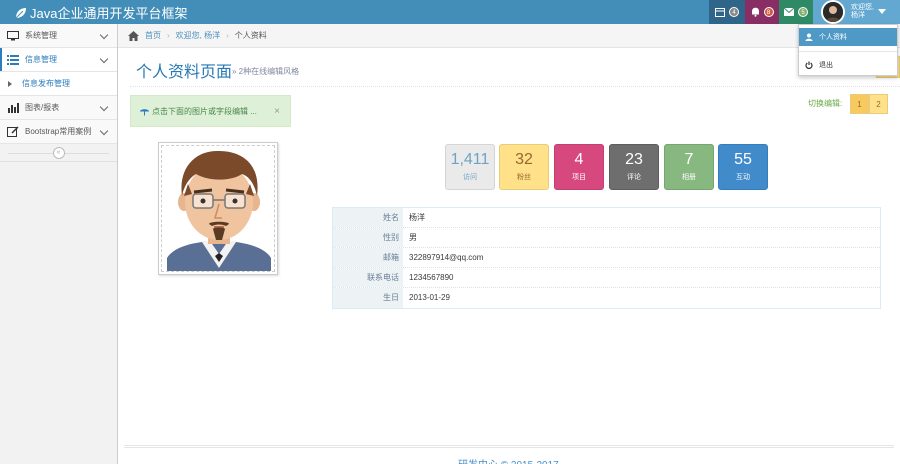 Image resolution: width=900 pixels, height=464 pixels. I want to click on bar-chart-icon, so click(13, 108).